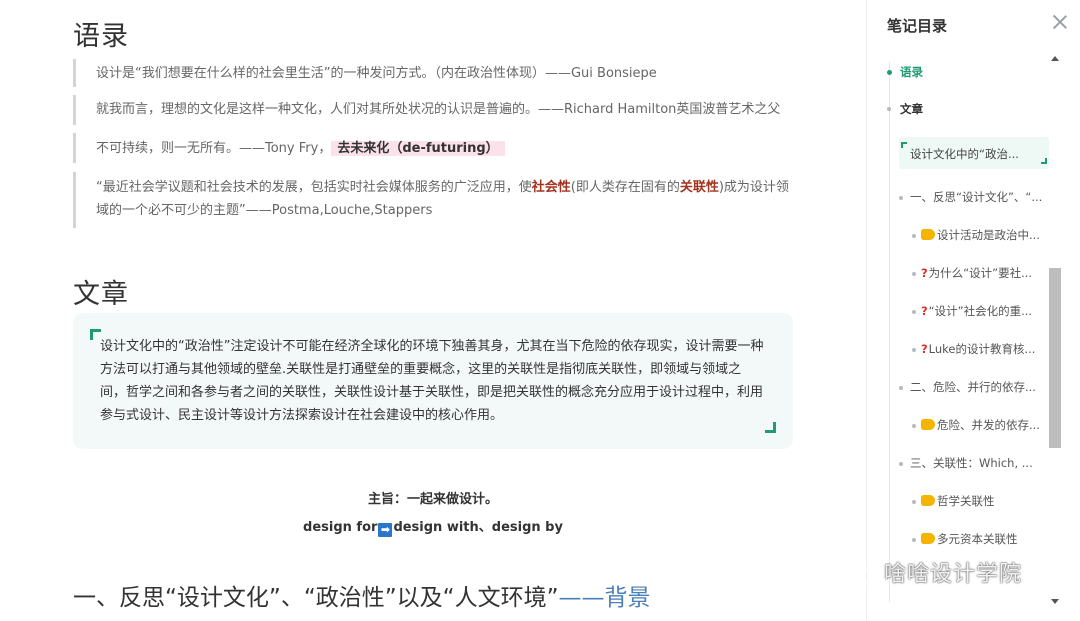  I want to click on close-icon, so click(1060, 22).